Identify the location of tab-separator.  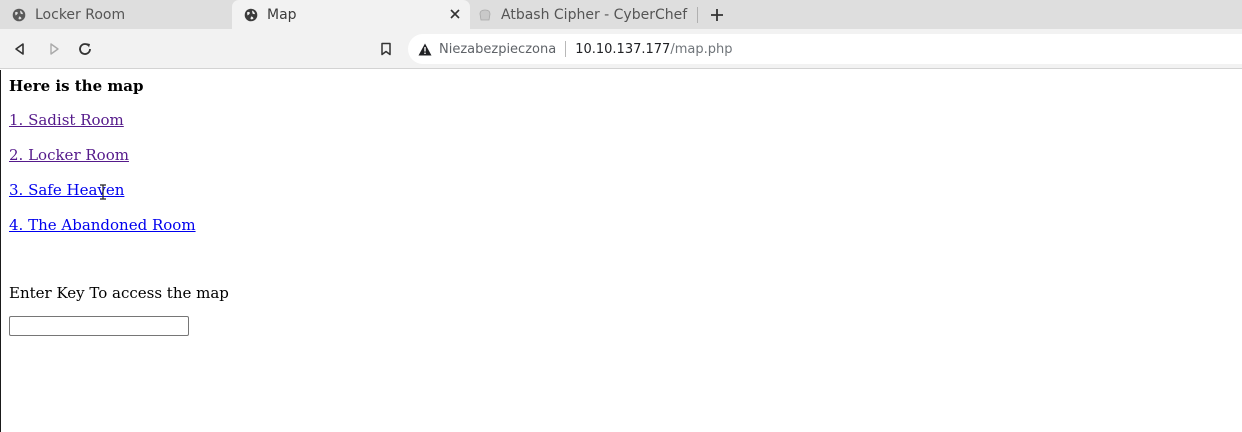
(697, 15).